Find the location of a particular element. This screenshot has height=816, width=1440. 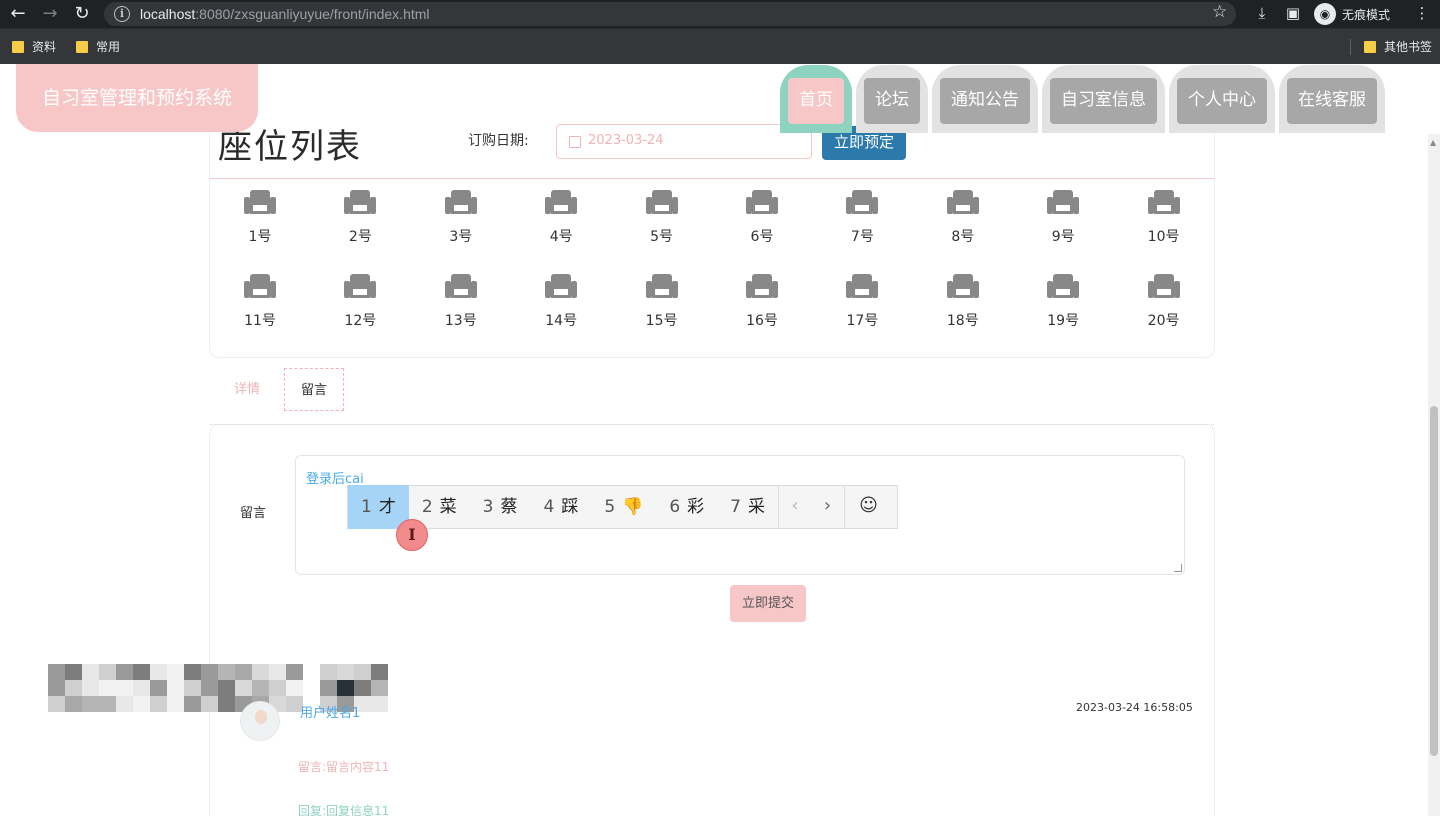

thumbs-down-icon: 👎 is located at coordinates (633, 507).